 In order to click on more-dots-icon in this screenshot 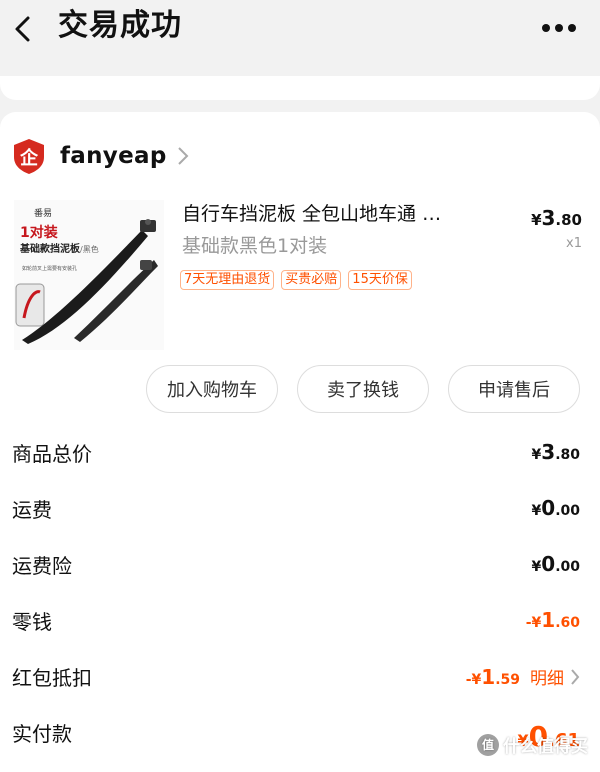, I will do `click(559, 28)`.